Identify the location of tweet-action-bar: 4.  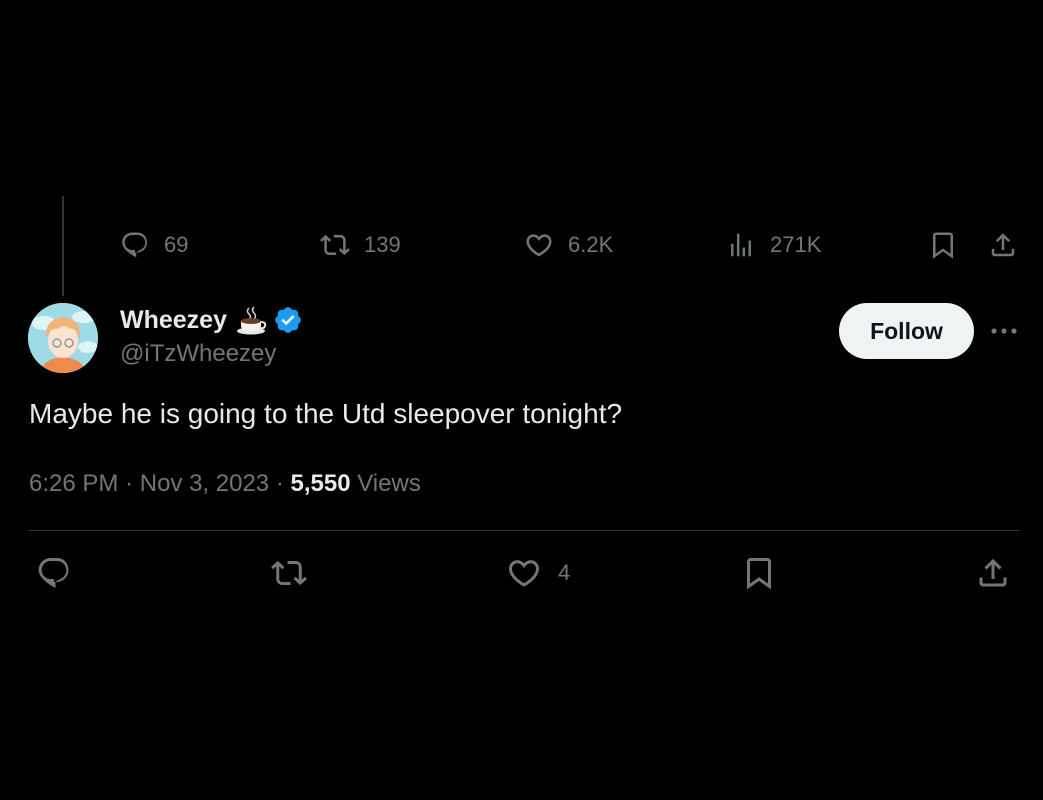
(521, 573).